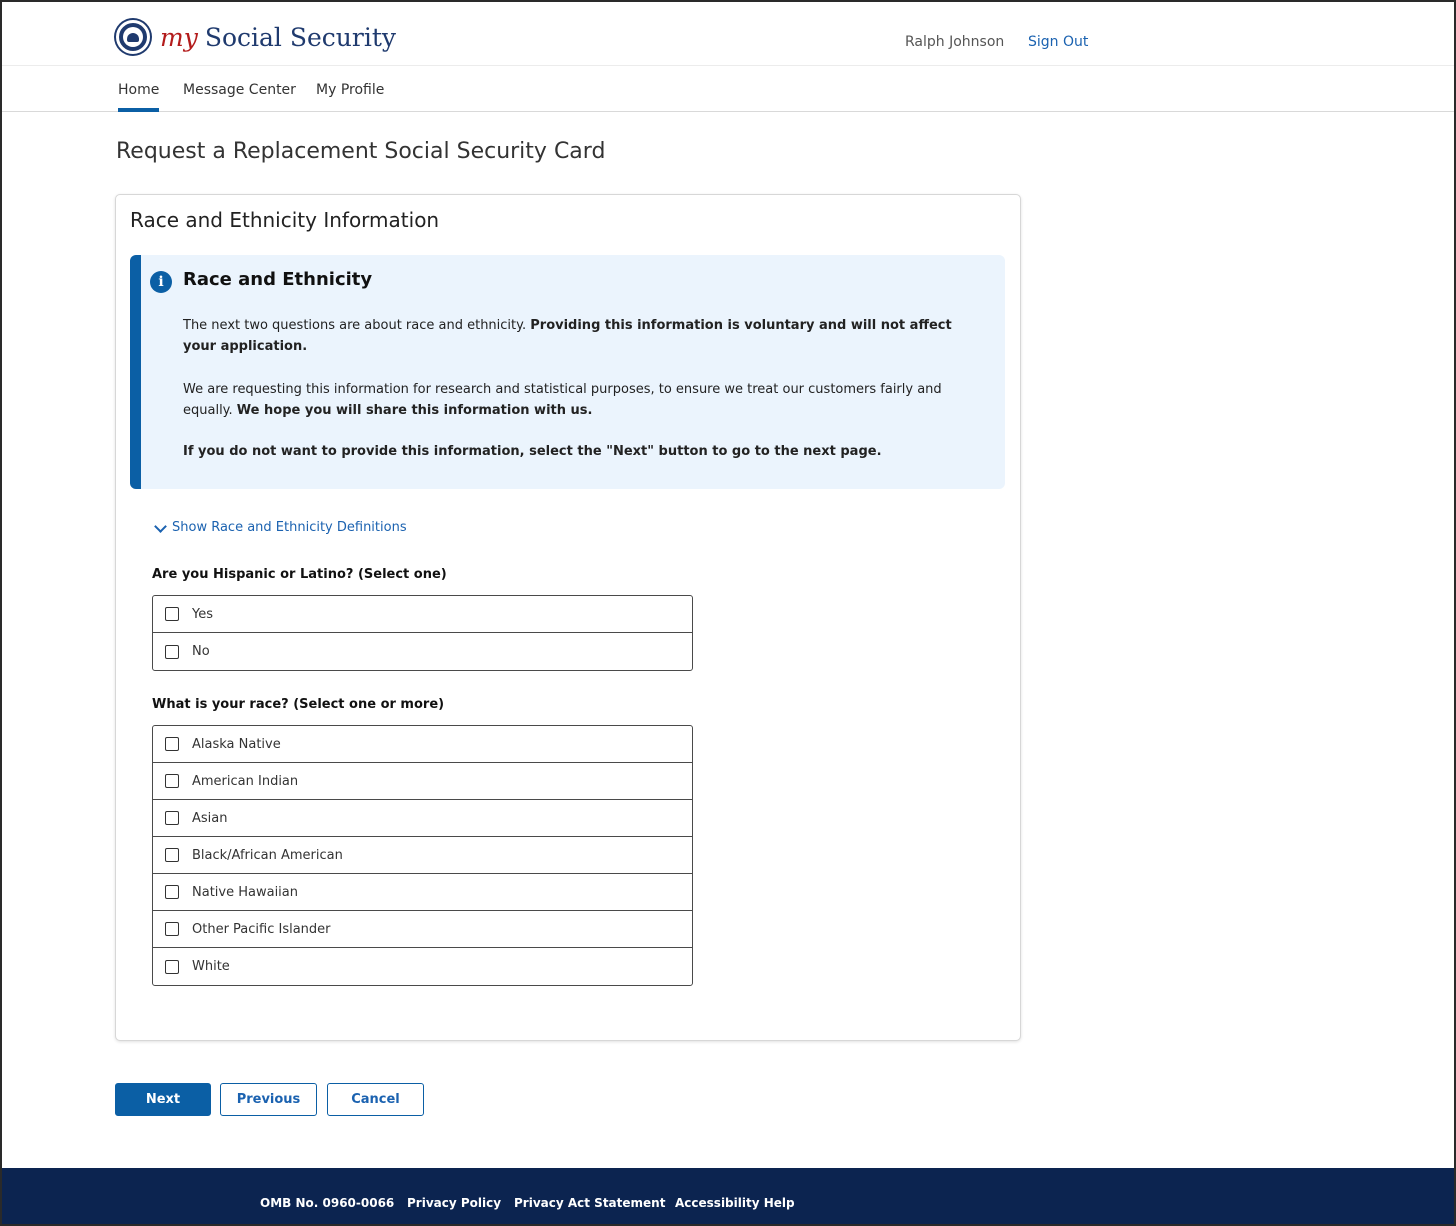  What do you see at coordinates (327, 1203) in the screenshot?
I see `omb-number: OMB No. 0960-0066` at bounding box center [327, 1203].